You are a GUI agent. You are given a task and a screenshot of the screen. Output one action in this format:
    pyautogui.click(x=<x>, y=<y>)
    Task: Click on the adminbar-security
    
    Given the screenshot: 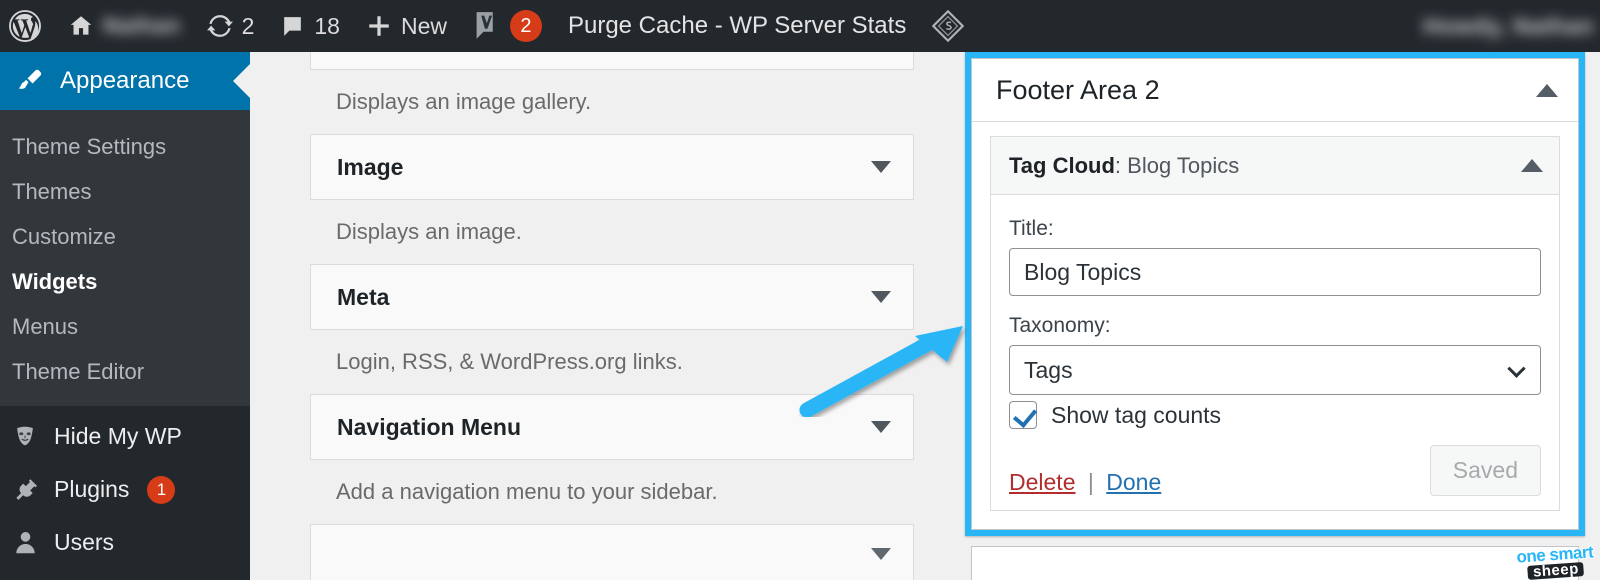 What is the action you would take?
    pyautogui.click(x=948, y=26)
    